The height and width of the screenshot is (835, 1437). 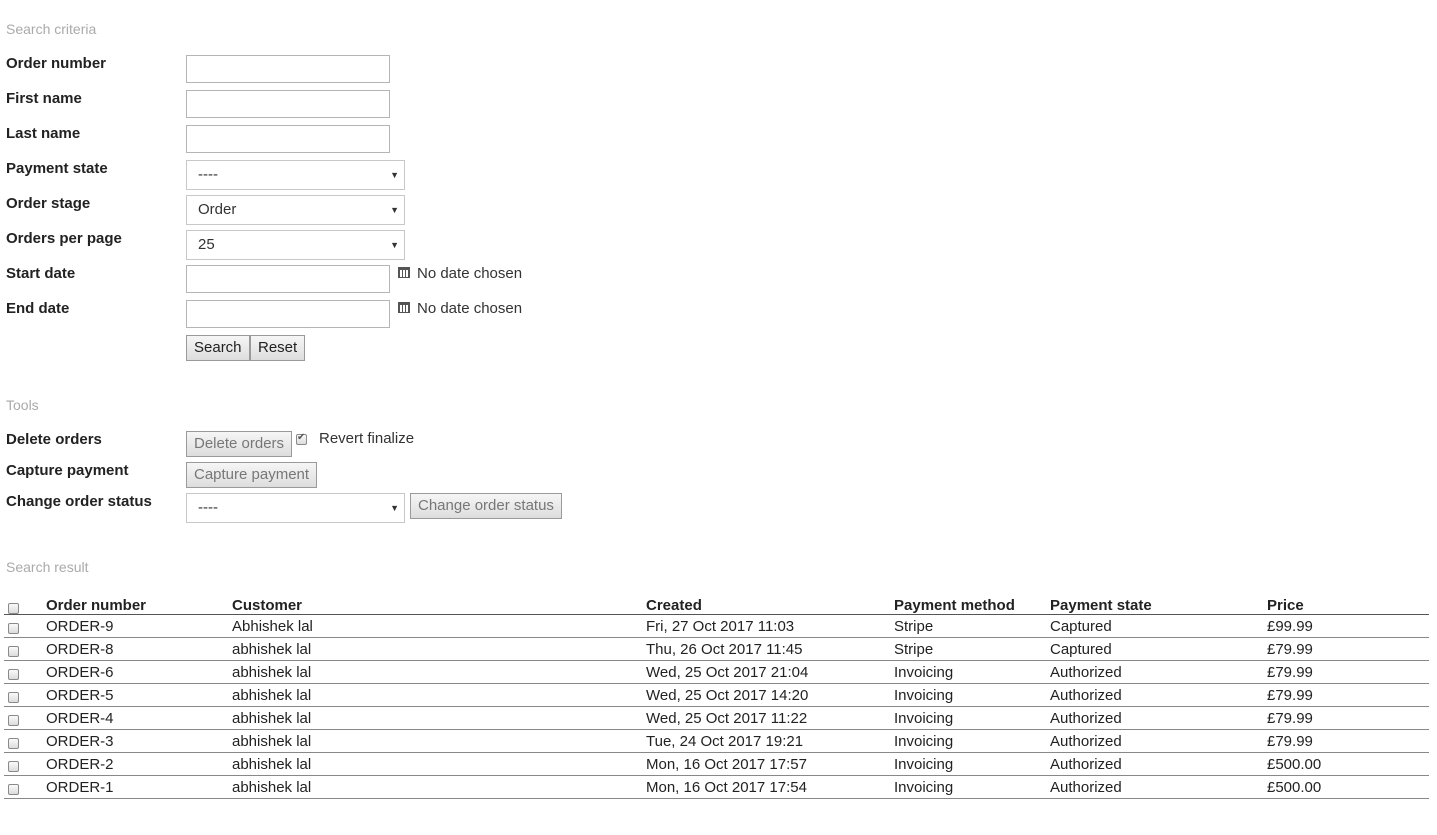 I want to click on column-header: Customer, so click(x=439, y=603).